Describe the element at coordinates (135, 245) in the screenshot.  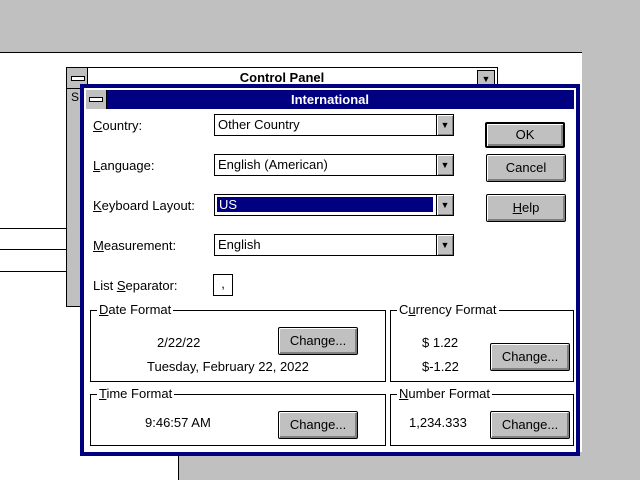
I see `measurement-label: Measurement:` at that location.